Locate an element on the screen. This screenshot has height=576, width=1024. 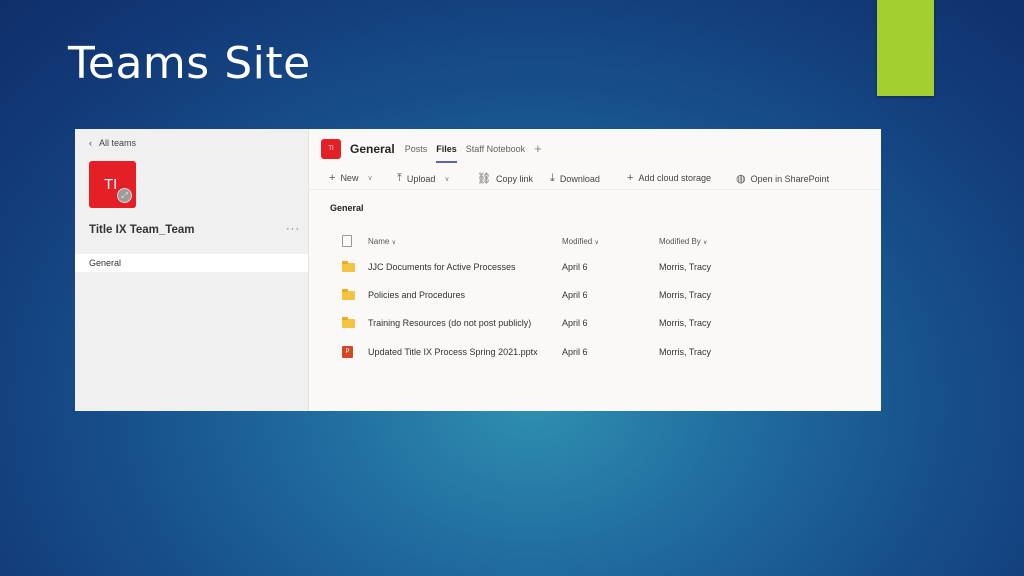
sidebar-item-general: General is located at coordinates (191, 263).